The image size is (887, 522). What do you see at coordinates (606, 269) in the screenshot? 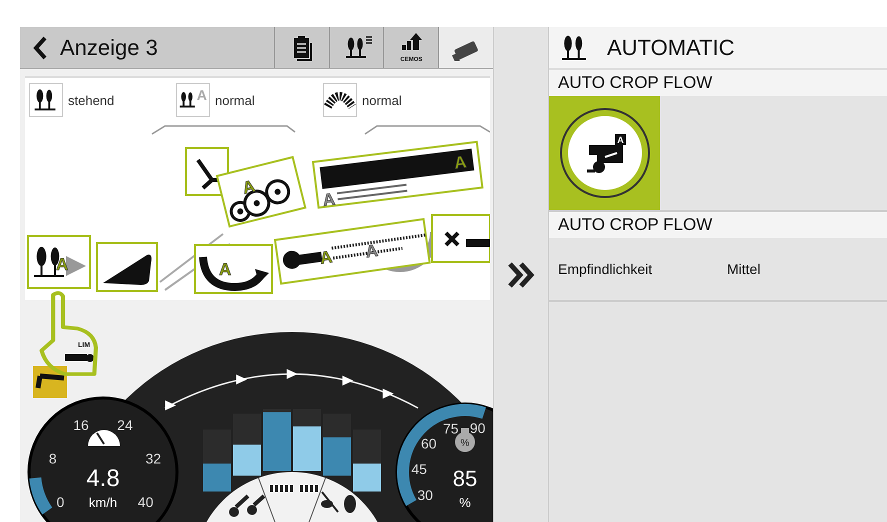
I see `setting-label: Empfindlichkeit` at bounding box center [606, 269].